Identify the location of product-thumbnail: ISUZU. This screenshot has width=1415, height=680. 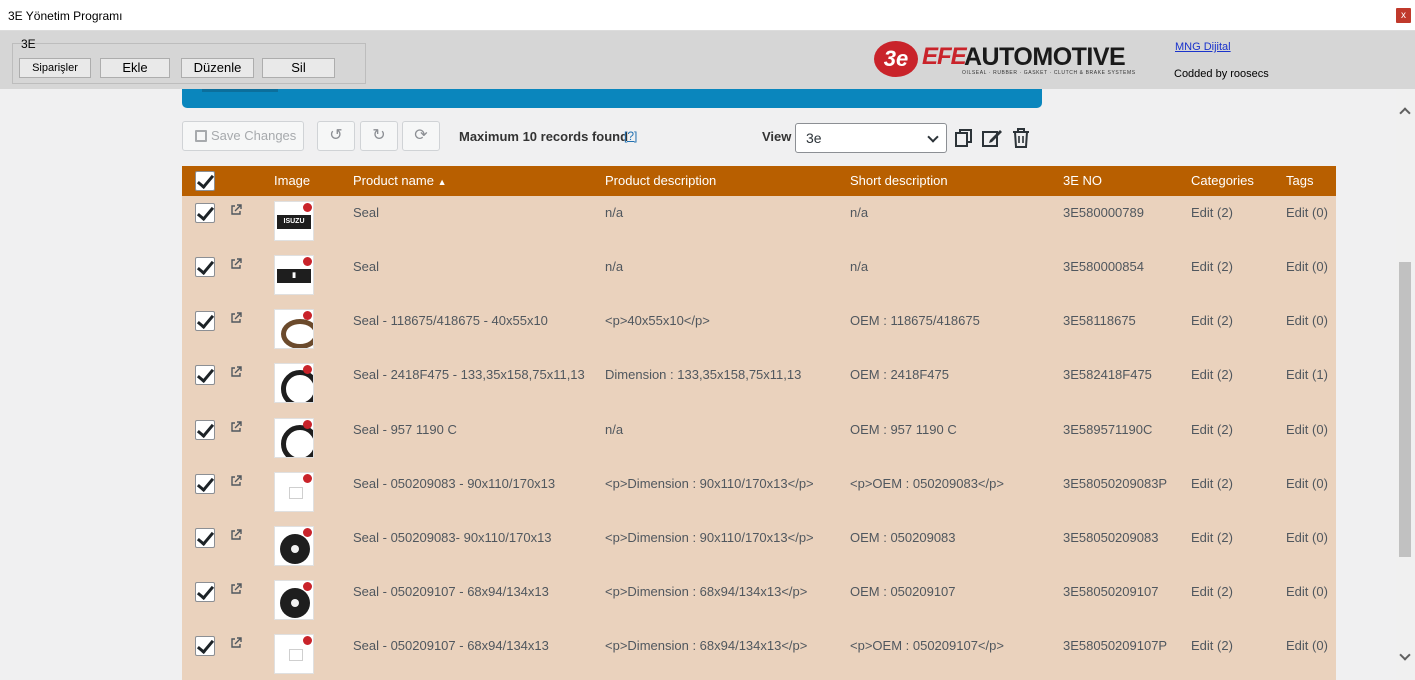
(294, 221).